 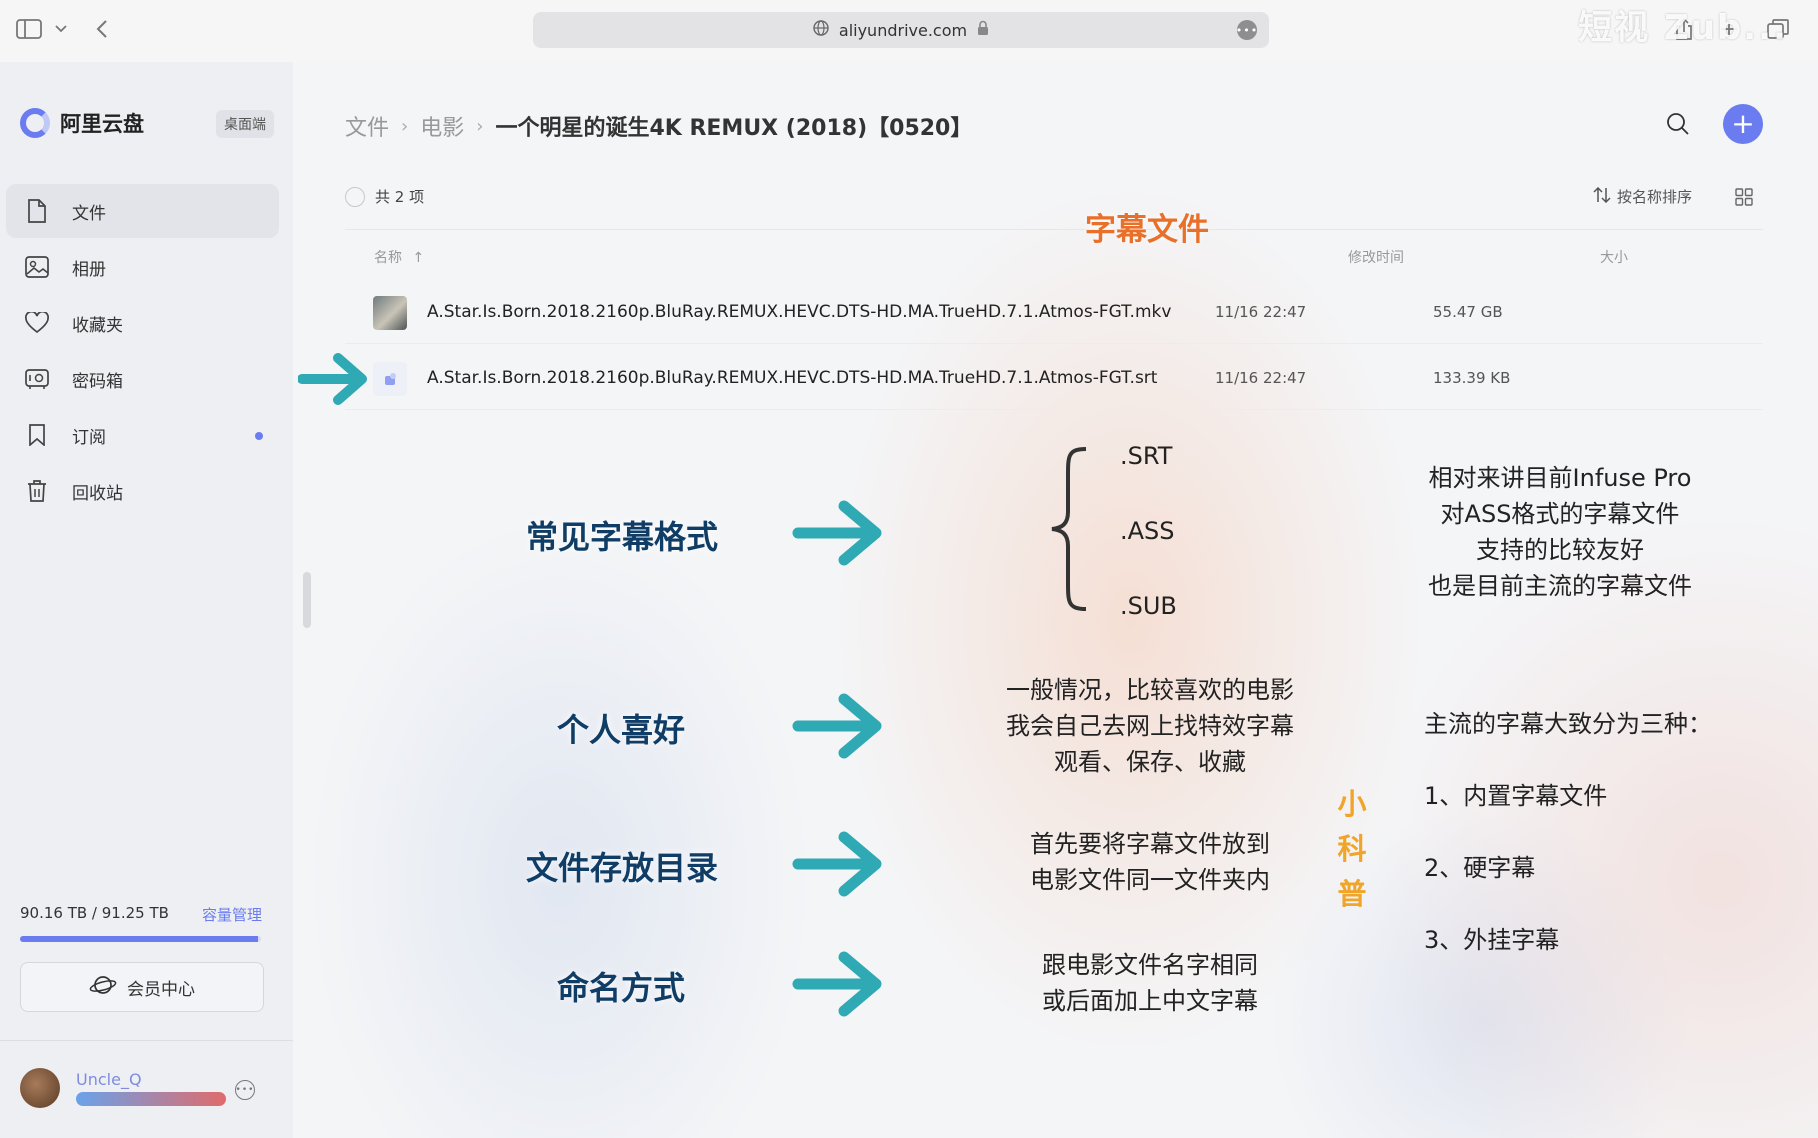 What do you see at coordinates (1655, 197) in the screenshot?
I see `sort-label: 按名称排序` at bounding box center [1655, 197].